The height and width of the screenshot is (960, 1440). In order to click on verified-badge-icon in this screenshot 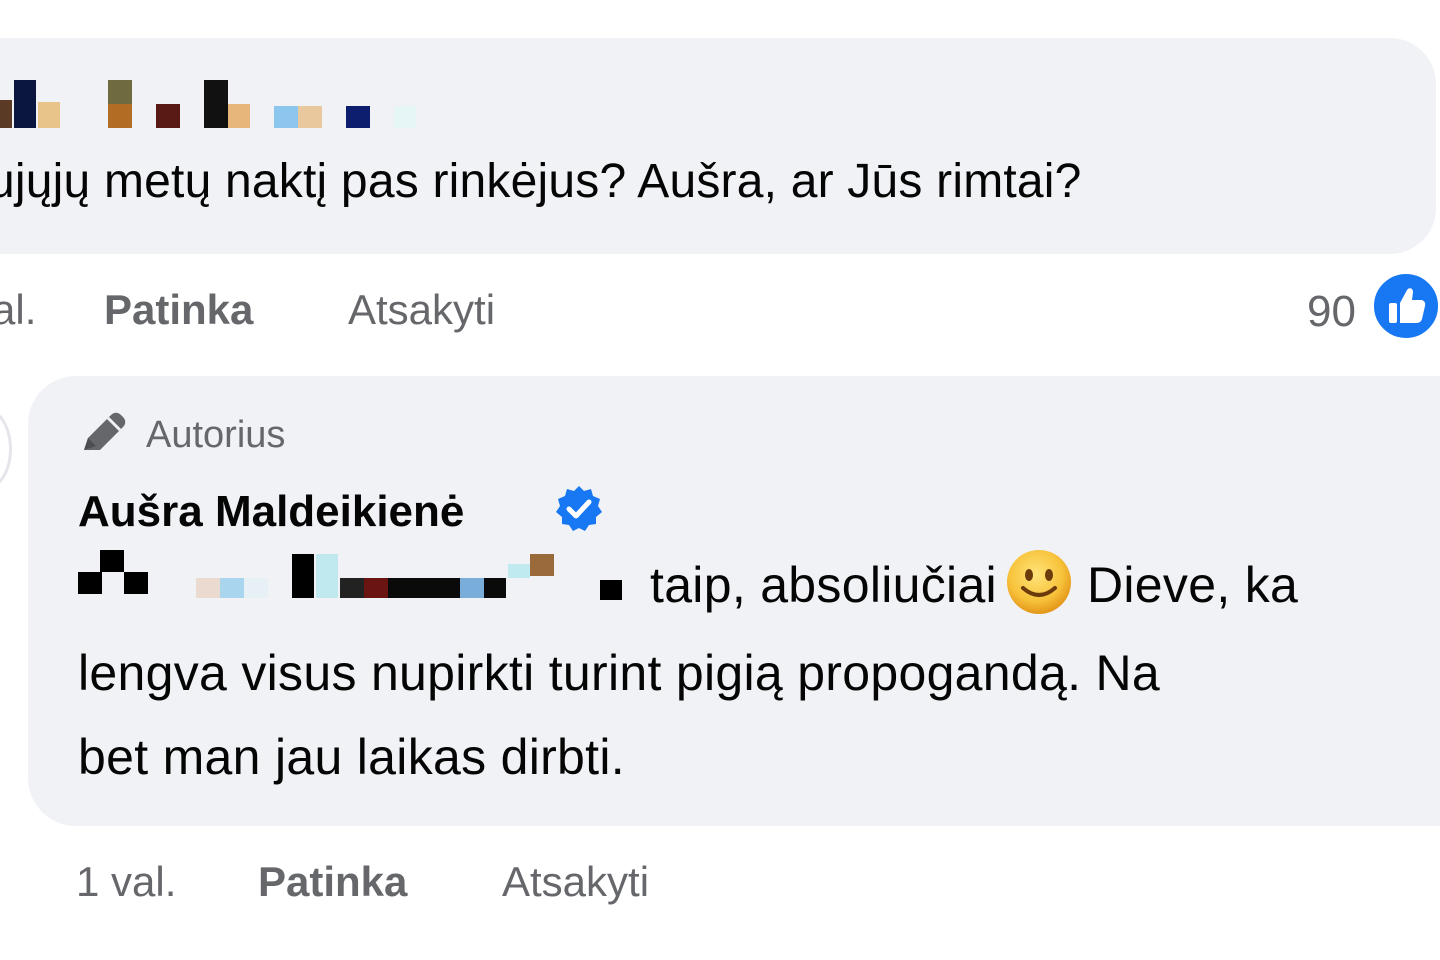, I will do `click(579, 508)`.